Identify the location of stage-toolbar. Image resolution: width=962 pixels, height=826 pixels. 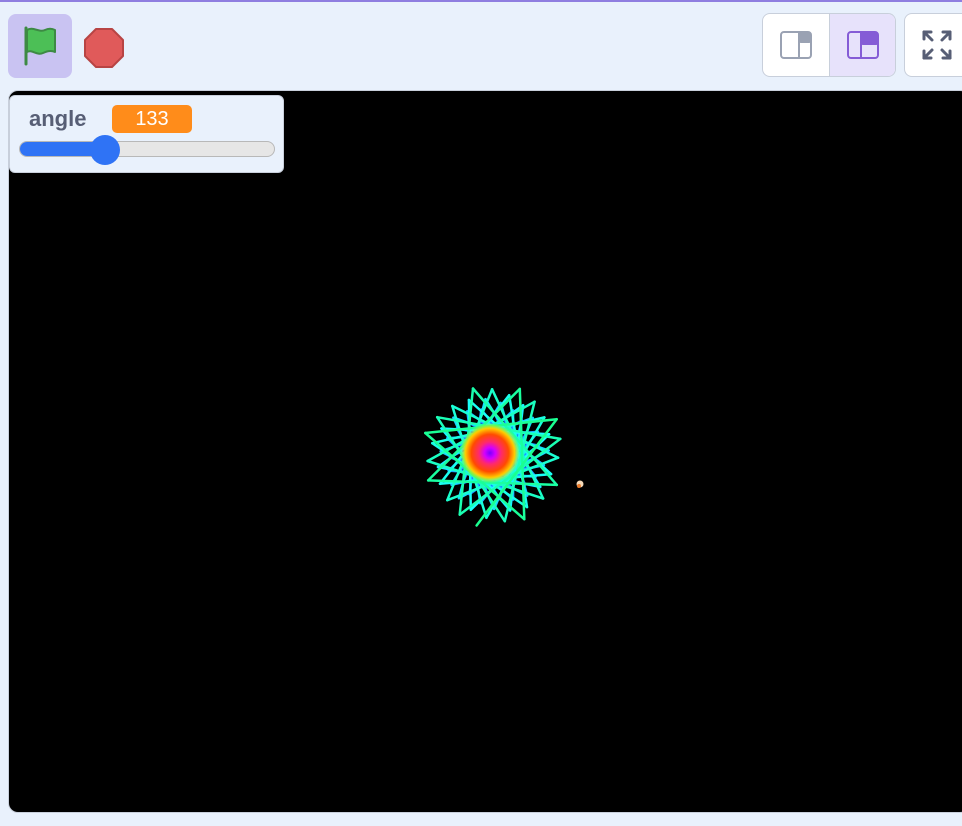
(481, 46).